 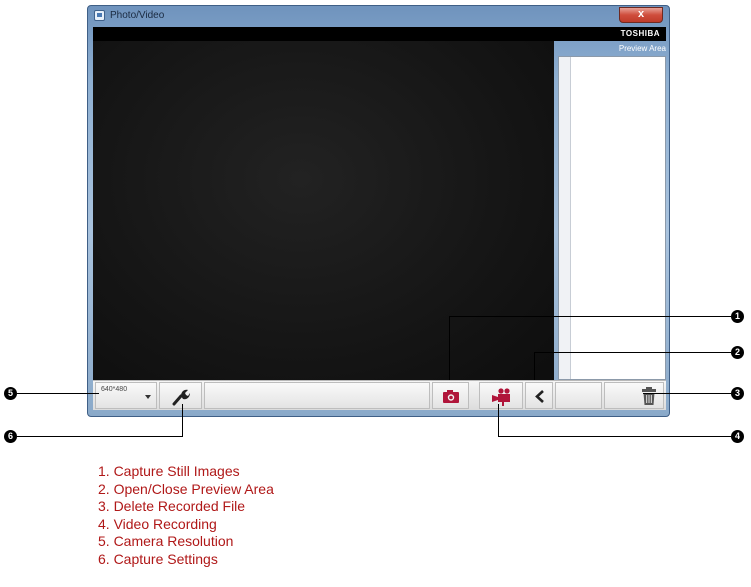 I want to click on close-button: x, so click(x=641, y=15).